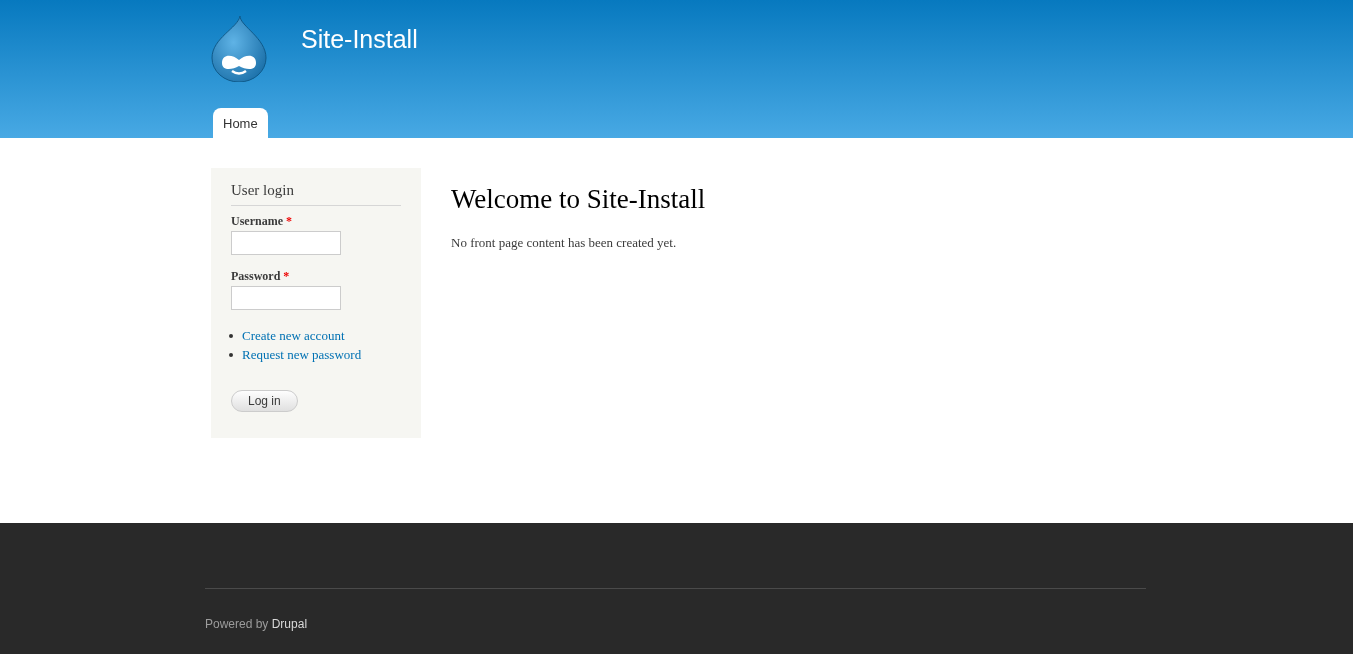  Describe the element at coordinates (257, 624) in the screenshot. I see `footer-text: Powered by Drupal` at that location.